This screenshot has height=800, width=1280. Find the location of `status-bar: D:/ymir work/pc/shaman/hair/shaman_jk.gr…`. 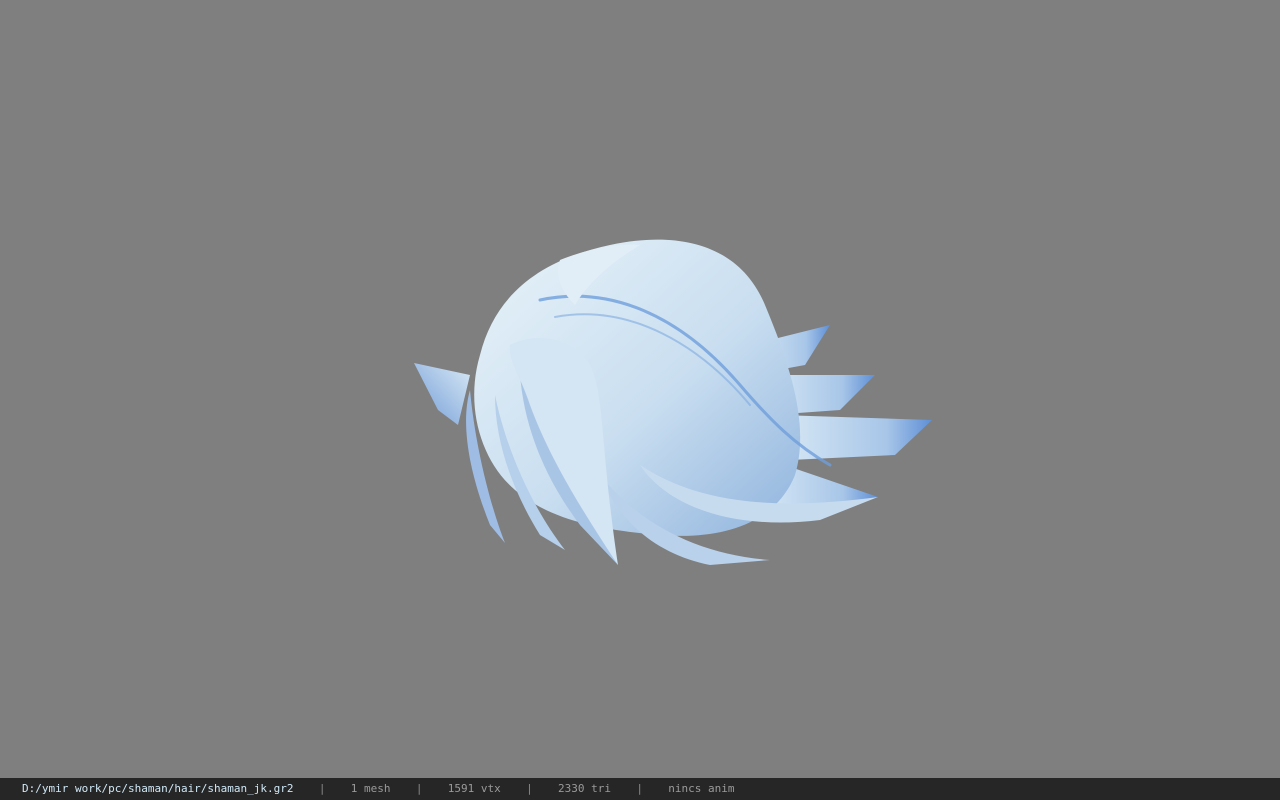

status-bar: D:/ymir work/pc/shaman/hair/shaman_jk.gr… is located at coordinates (640, 789).